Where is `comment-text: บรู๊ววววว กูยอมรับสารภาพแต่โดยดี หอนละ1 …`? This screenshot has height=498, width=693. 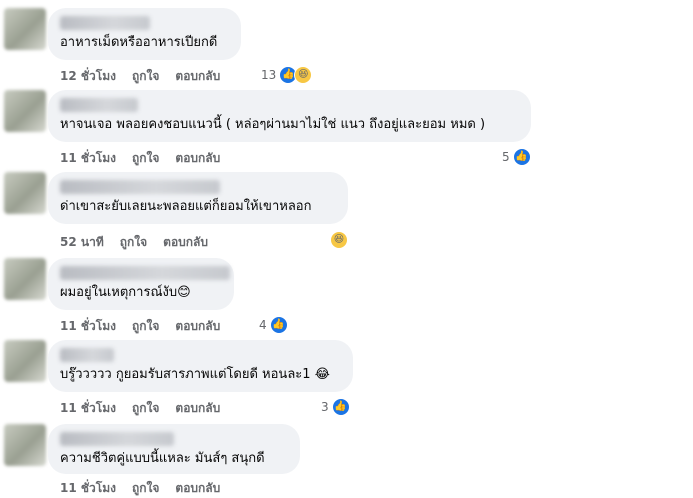 comment-text: บรู๊ววววว กูยอมรับสารภาพแต่โดยดี หอนละ1 … is located at coordinates (200, 375).